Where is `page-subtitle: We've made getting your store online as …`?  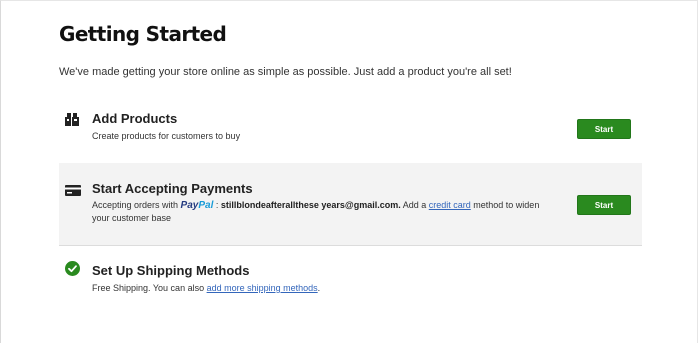
page-subtitle: We've made getting your store online as … is located at coordinates (285, 72).